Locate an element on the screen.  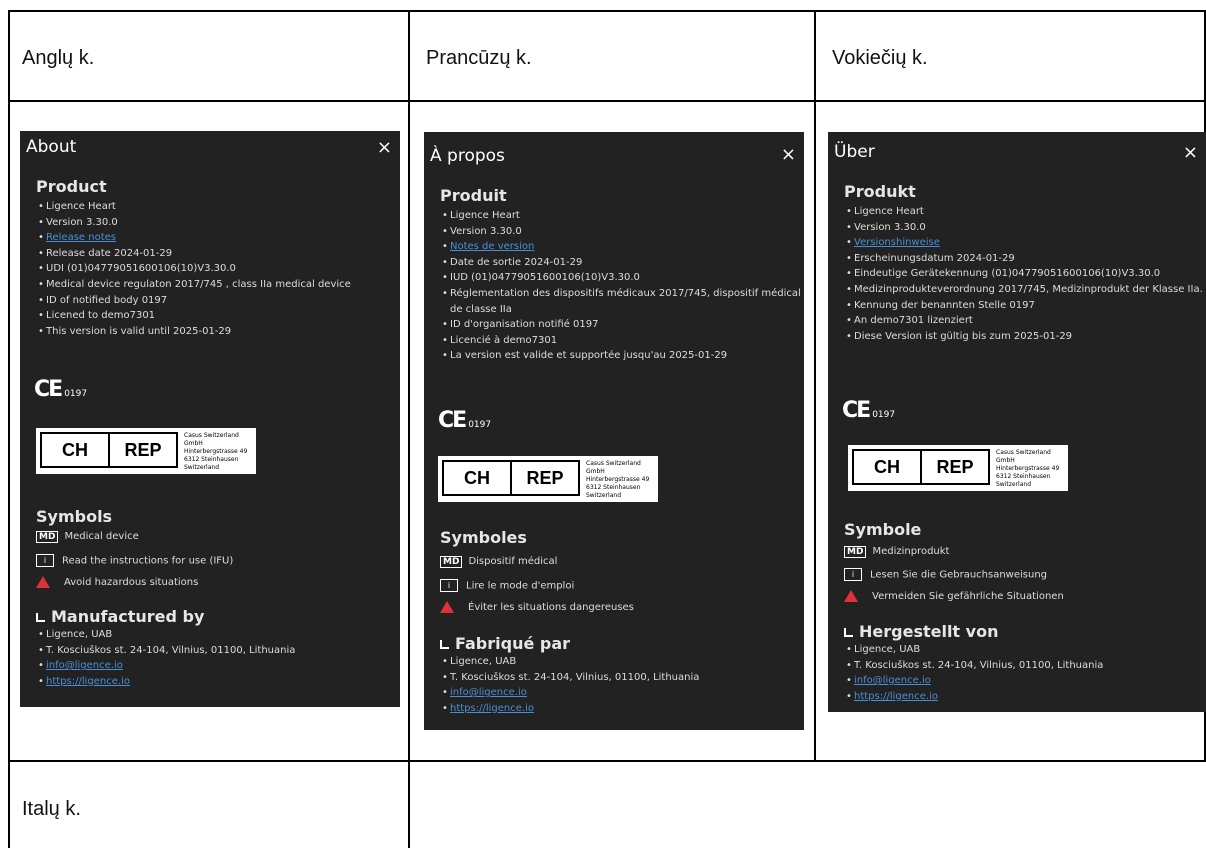
symbol-ifu: i Lesen Sie die Gebrauchsanweisung is located at coordinates (945, 574).